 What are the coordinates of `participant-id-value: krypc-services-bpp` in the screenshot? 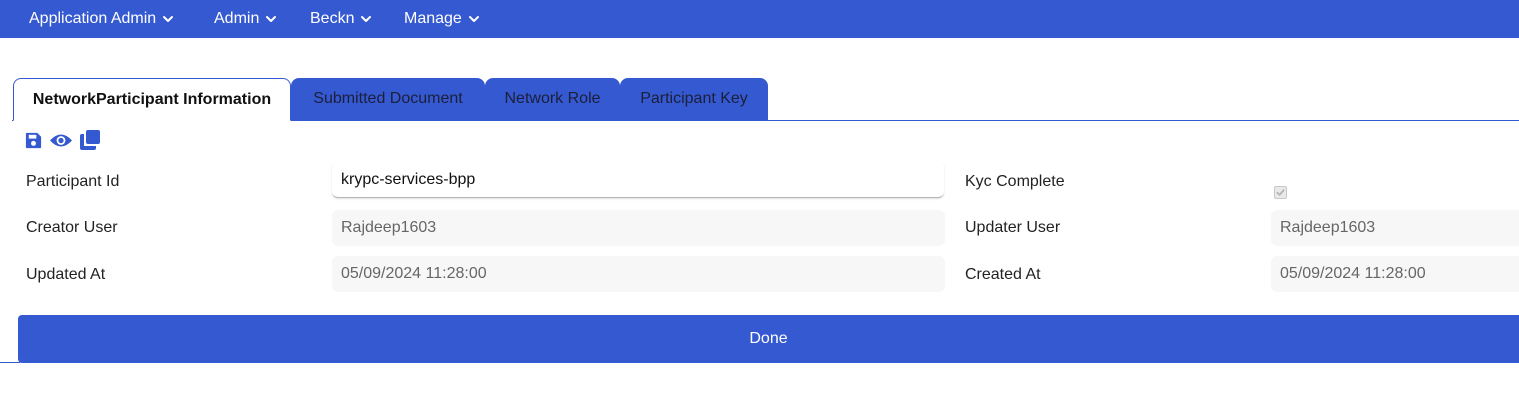 It's located at (408, 179).